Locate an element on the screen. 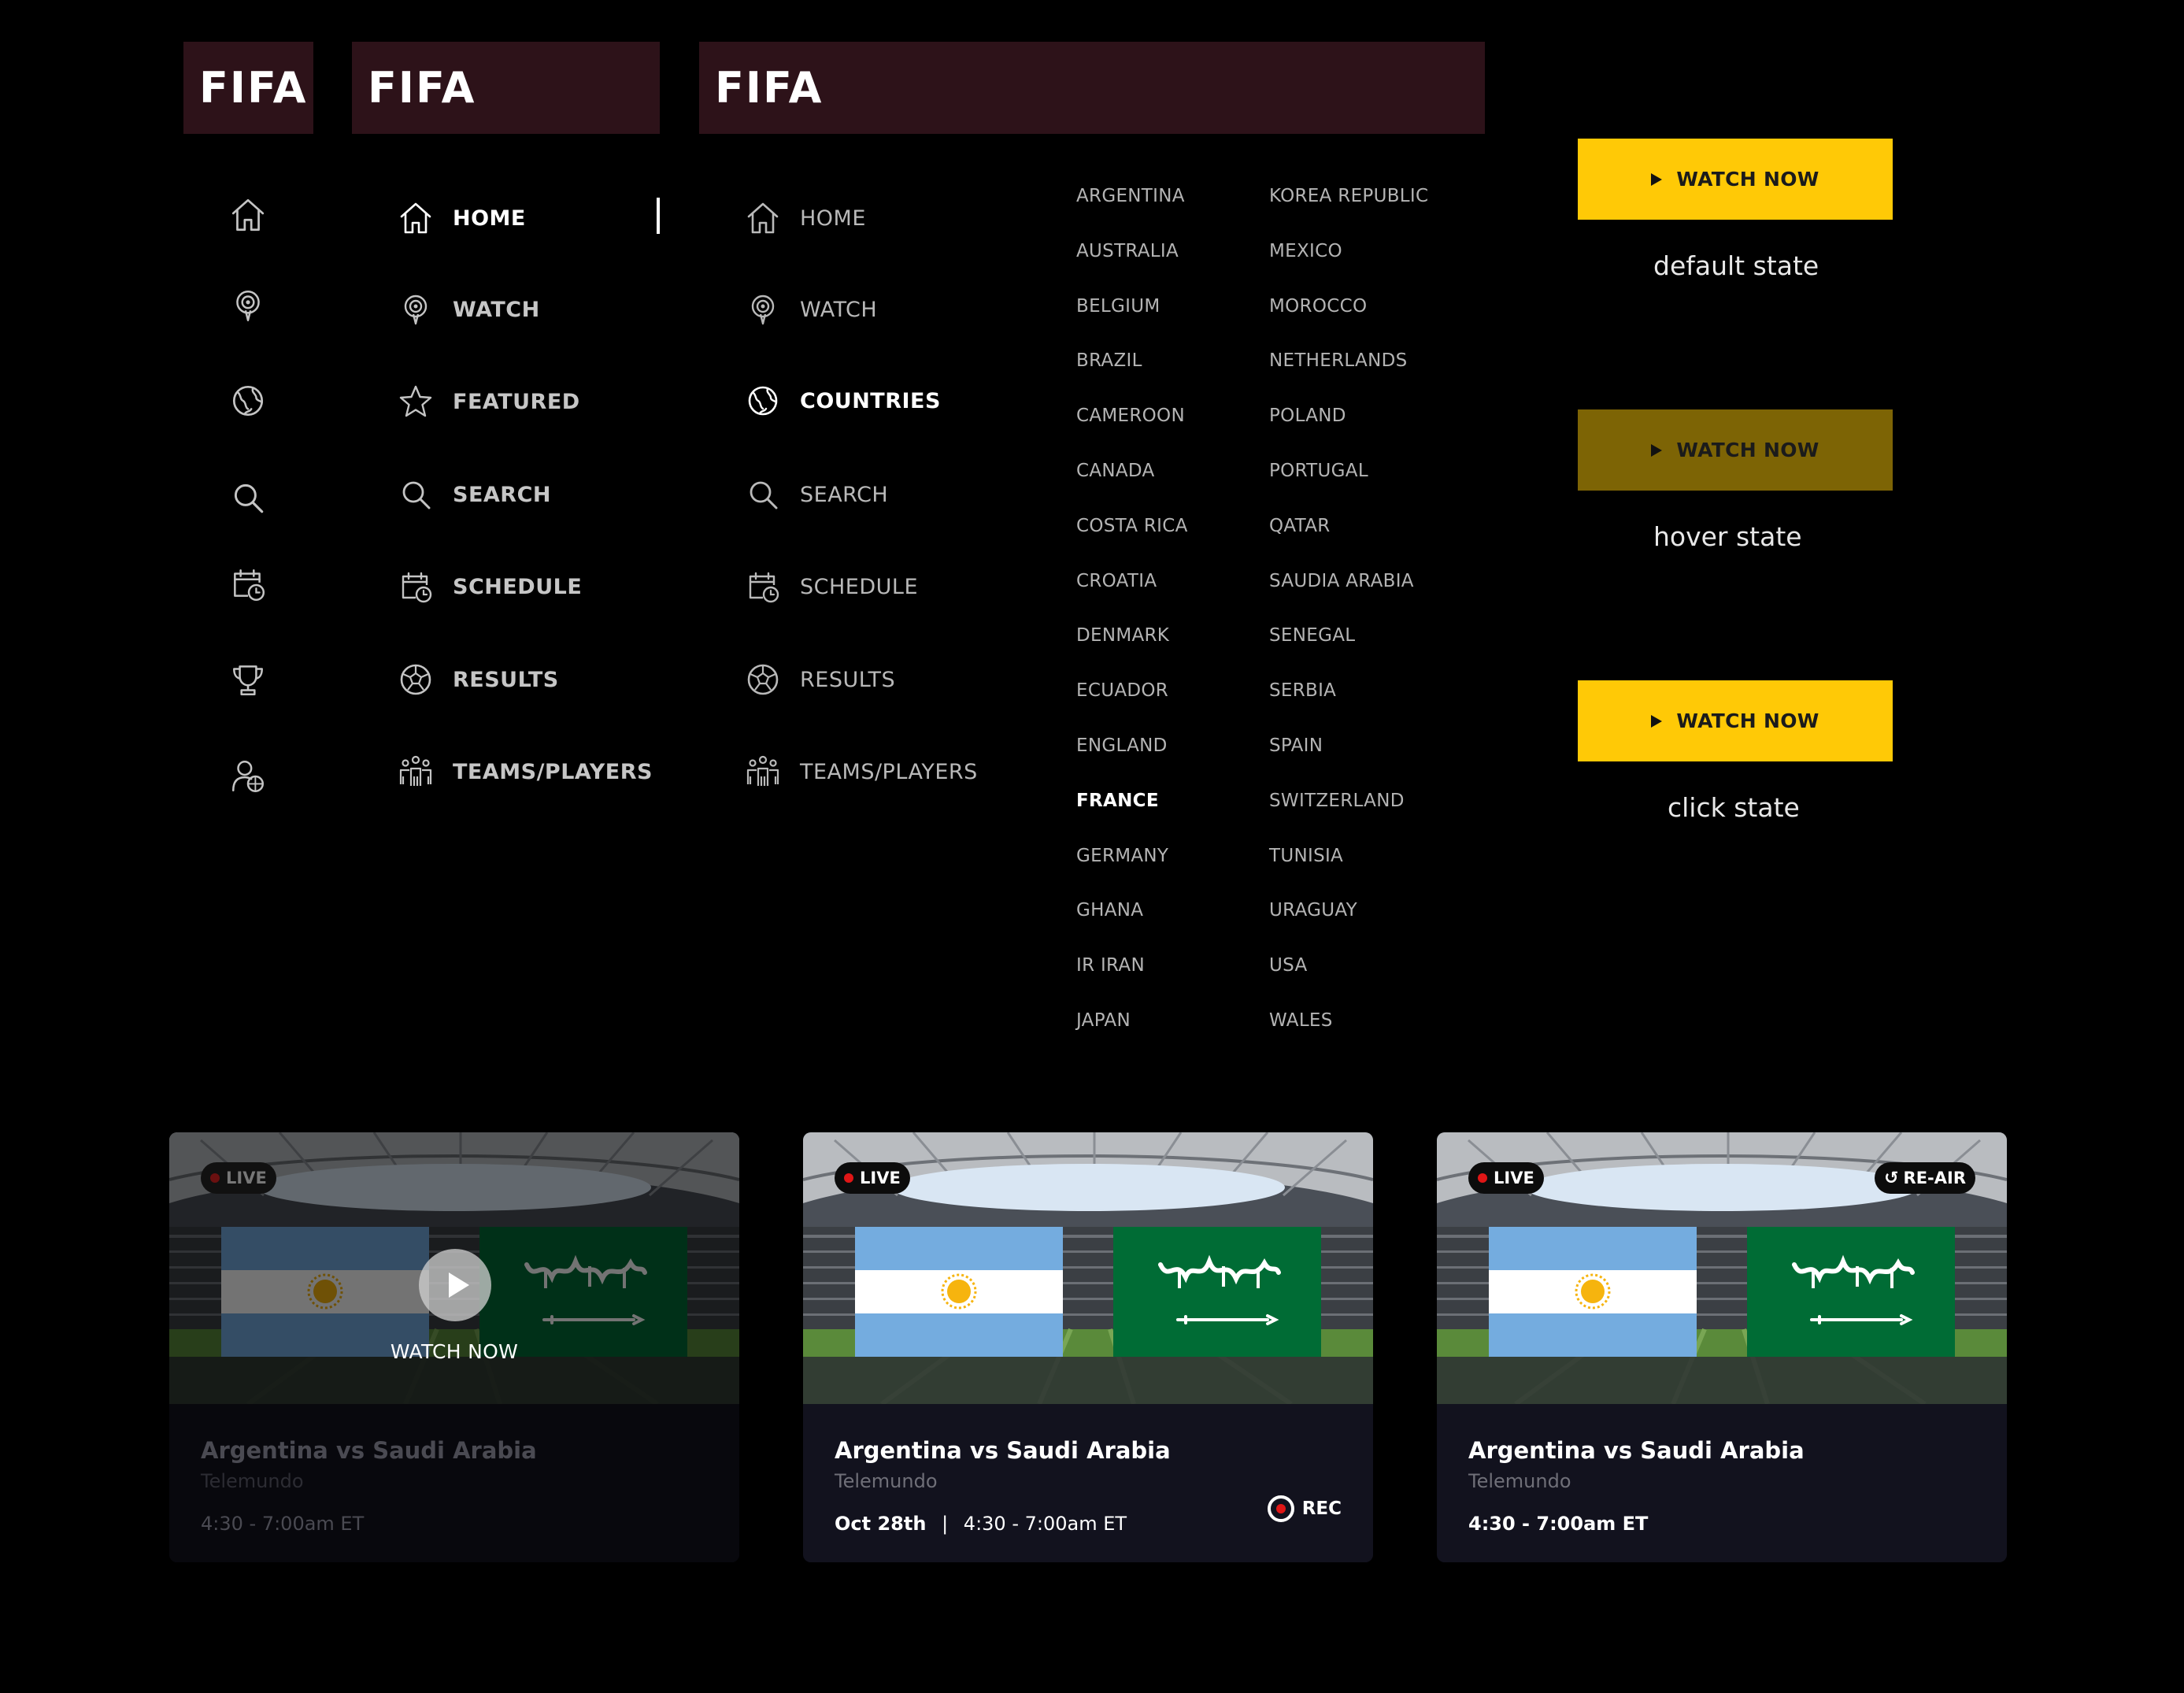 The height and width of the screenshot is (1693, 2184). country-item: ENGLAND is located at coordinates (1122, 746).